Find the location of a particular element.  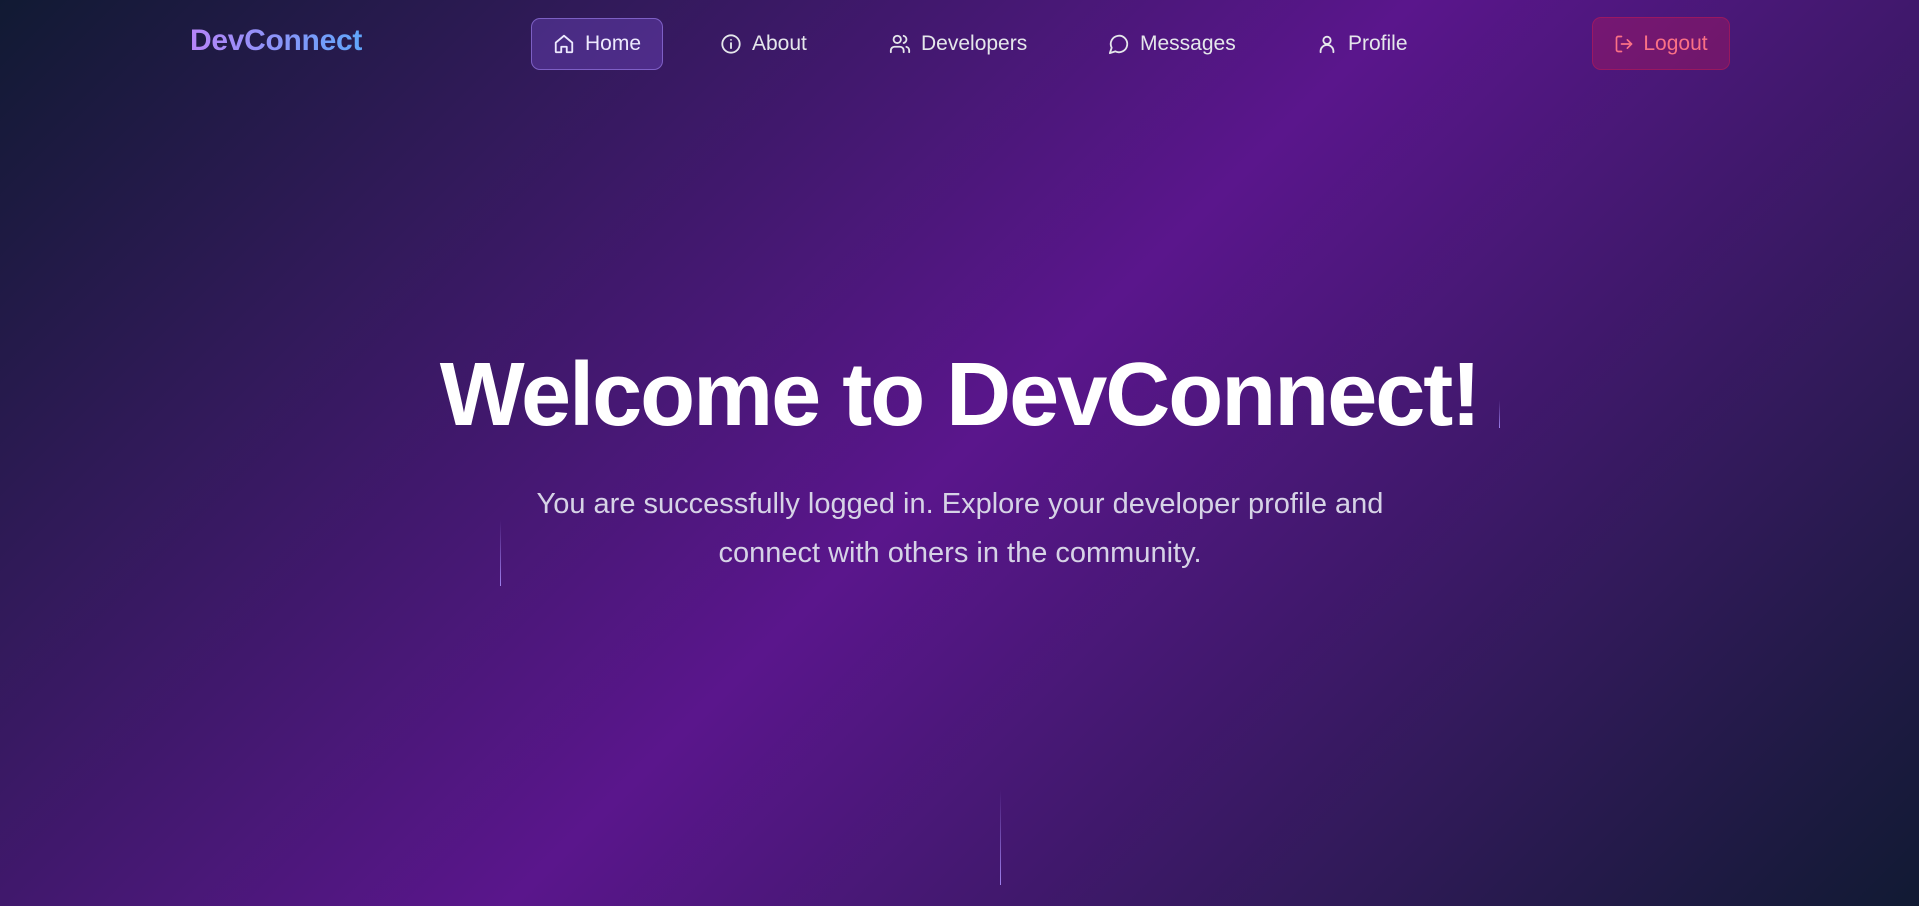

nav-item-about: About is located at coordinates (763, 44).